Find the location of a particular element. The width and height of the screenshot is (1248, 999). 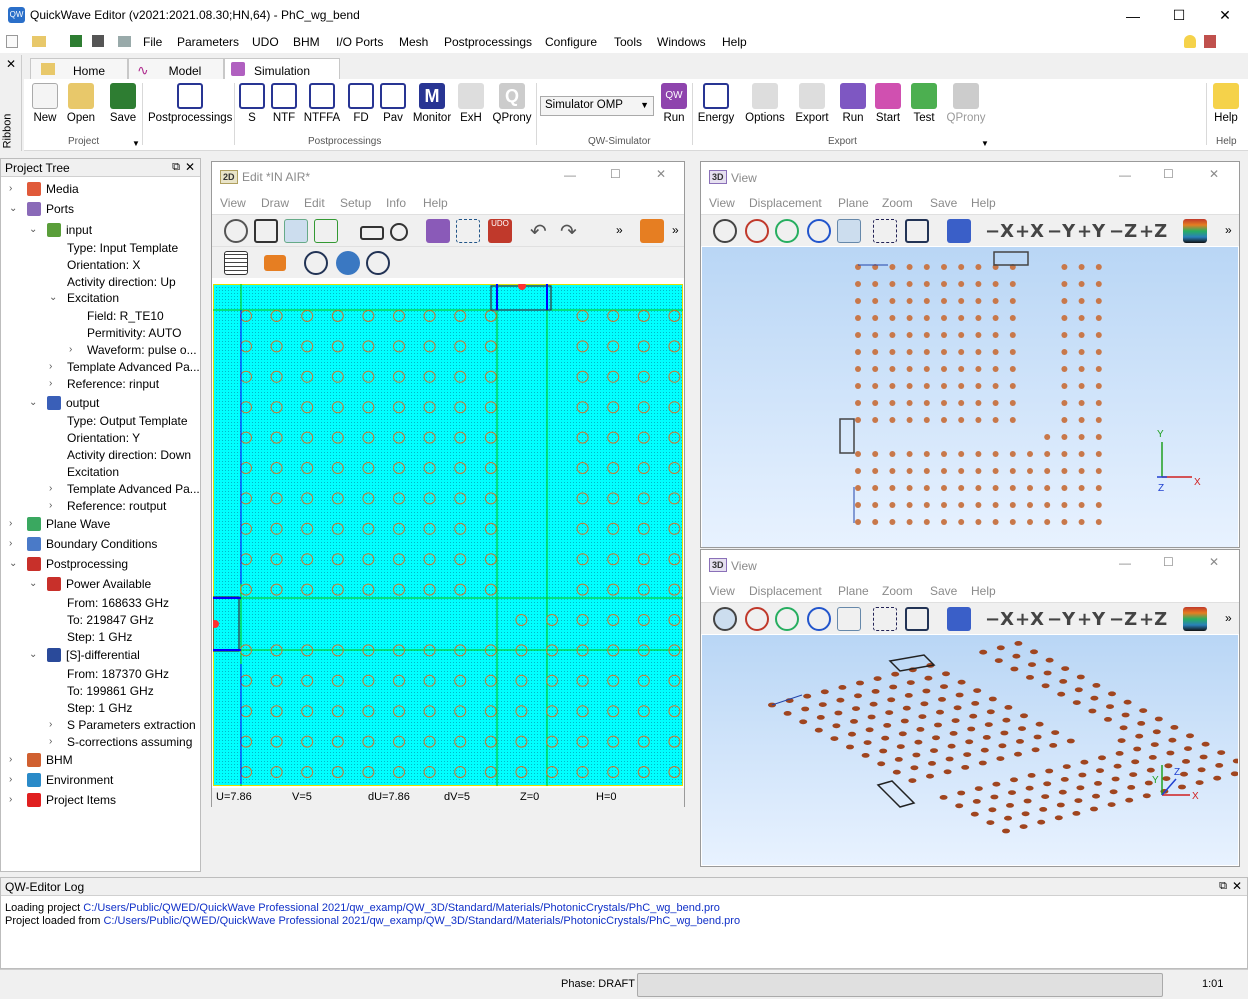

menu-postprocessings: Postprocessings is located at coordinates (488, 42).